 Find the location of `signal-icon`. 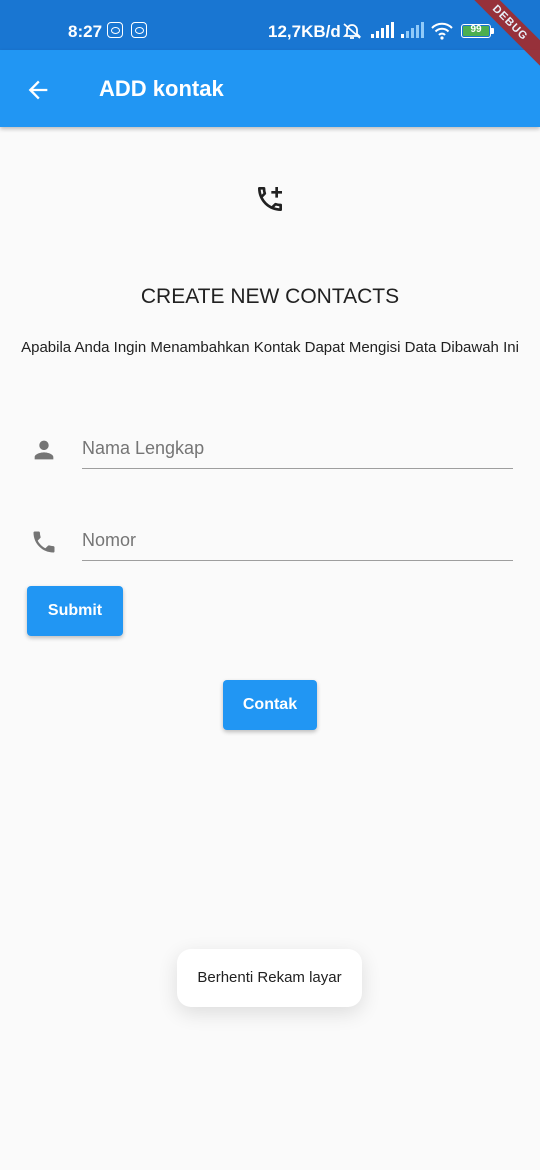

signal-icon is located at coordinates (382, 30).